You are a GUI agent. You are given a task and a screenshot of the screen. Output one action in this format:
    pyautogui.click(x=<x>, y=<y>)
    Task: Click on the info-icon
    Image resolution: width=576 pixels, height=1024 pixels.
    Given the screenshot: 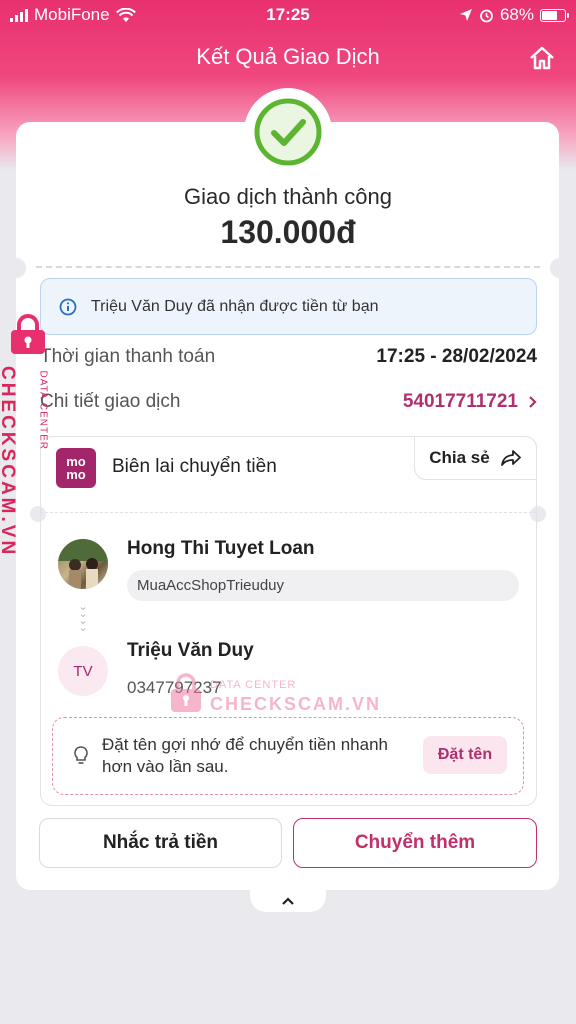 What is the action you would take?
    pyautogui.click(x=68, y=306)
    